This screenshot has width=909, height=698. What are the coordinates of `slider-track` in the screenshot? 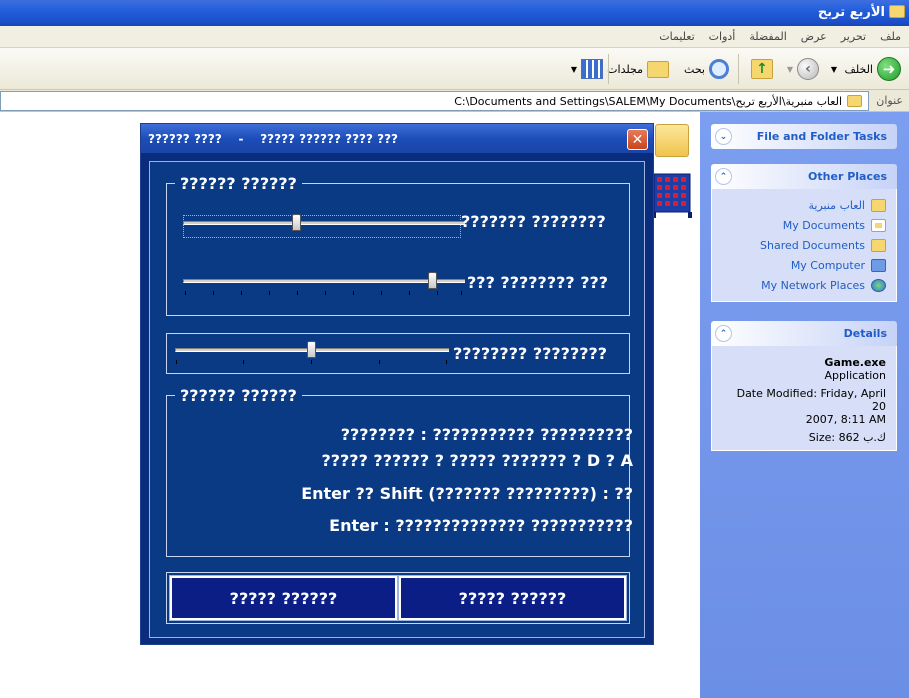 It's located at (324, 281).